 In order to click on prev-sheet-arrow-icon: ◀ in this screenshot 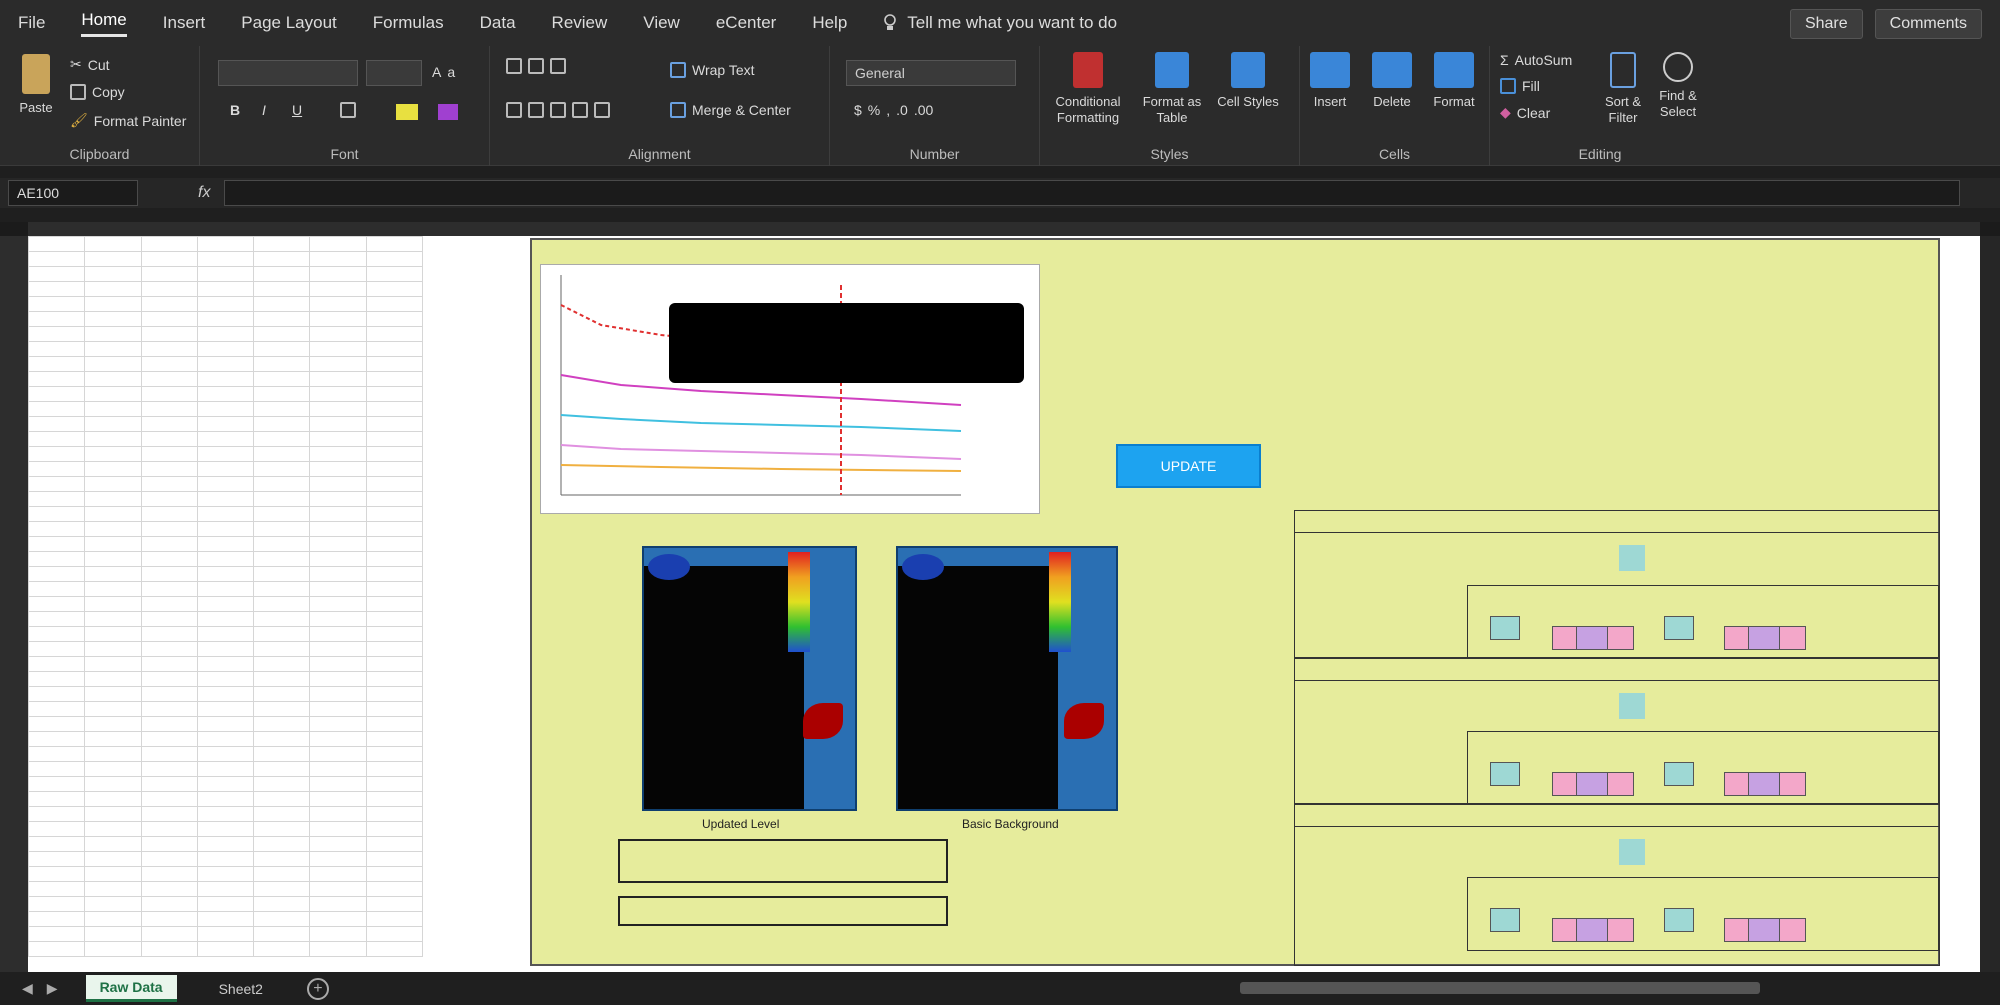, I will do `click(27, 988)`.